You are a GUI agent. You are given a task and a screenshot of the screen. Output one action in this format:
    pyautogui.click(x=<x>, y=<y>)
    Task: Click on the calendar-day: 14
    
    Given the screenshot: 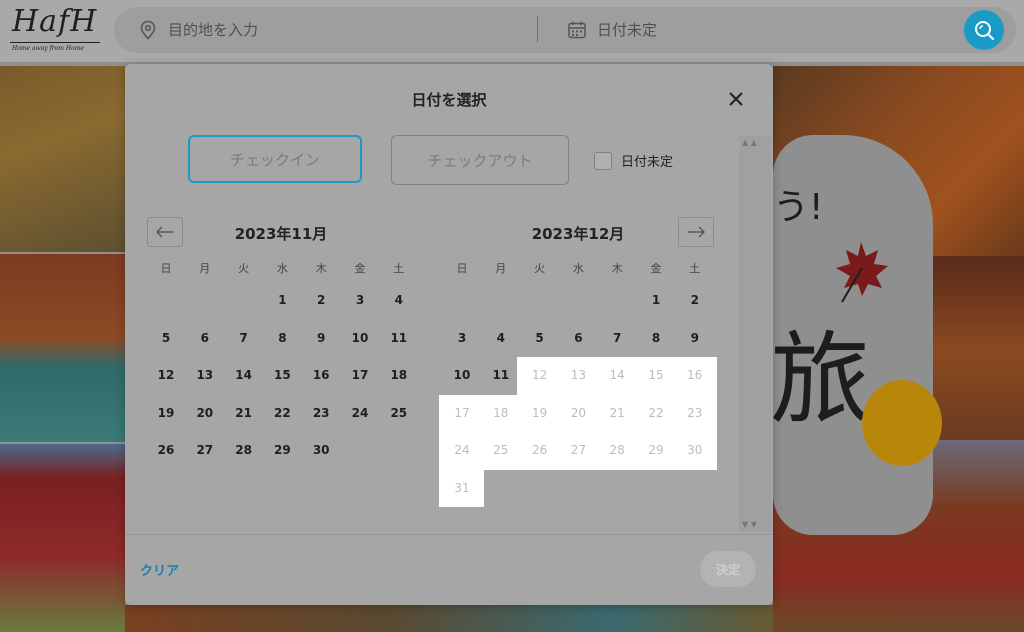 What is the action you would take?
    pyautogui.click(x=244, y=375)
    